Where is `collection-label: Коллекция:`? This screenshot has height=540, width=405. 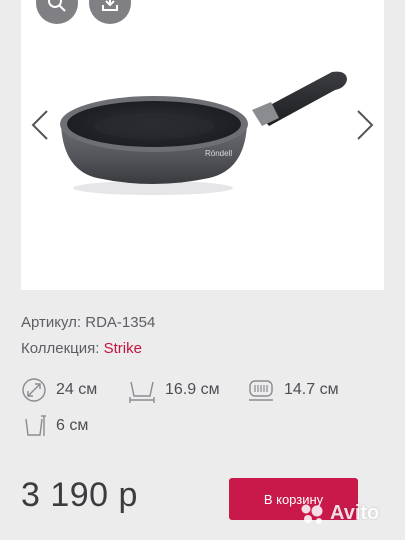
collection-label: Коллекция: is located at coordinates (60, 348).